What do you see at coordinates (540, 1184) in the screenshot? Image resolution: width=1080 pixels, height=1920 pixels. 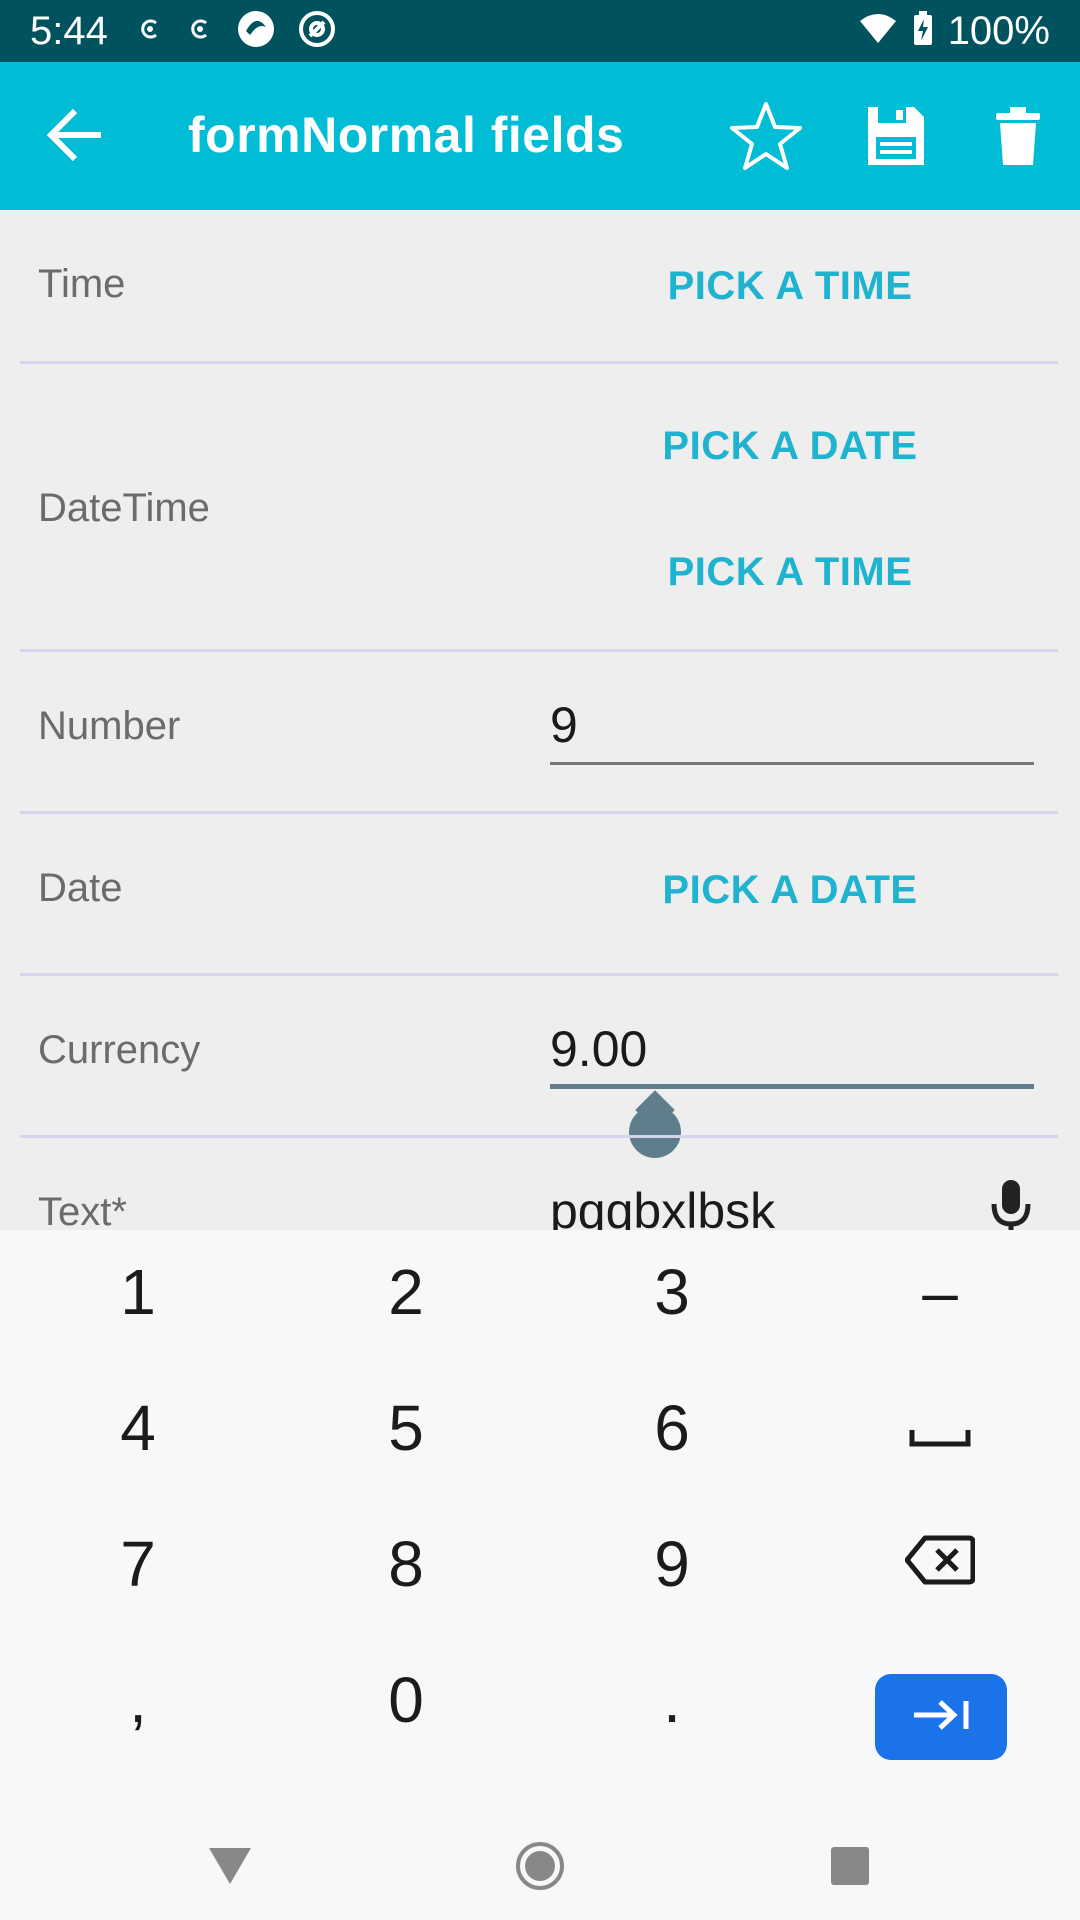 I see `field-text: Text* pqqbxlbsk` at bounding box center [540, 1184].